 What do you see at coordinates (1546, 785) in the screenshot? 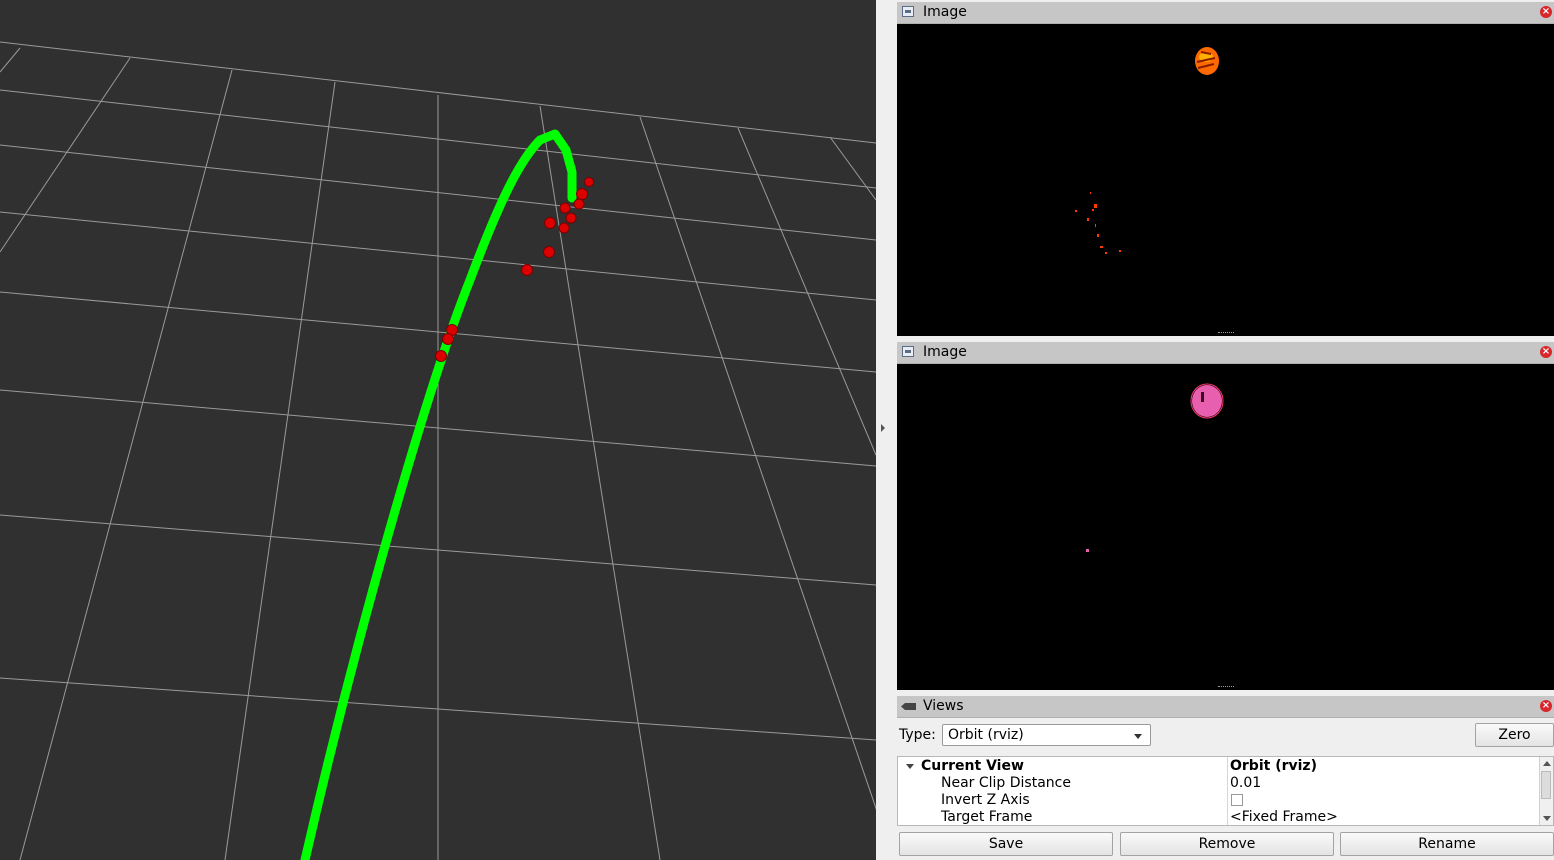
I see `scroll-thumb` at bounding box center [1546, 785].